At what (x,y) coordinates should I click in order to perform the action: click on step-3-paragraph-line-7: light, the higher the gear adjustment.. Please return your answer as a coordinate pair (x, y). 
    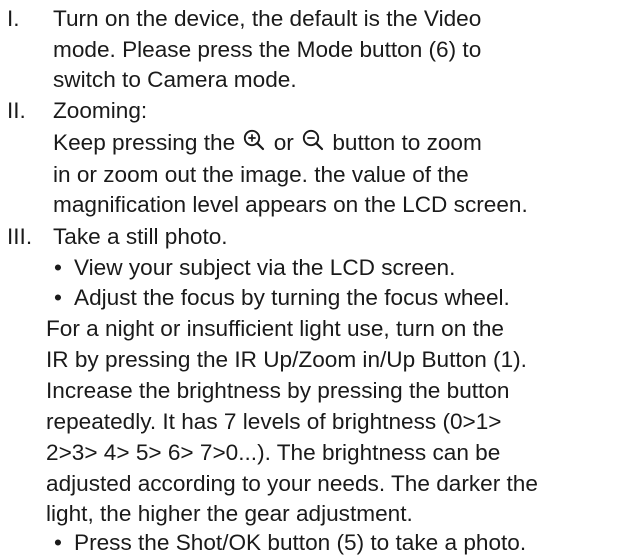
    Looking at the image, I should click on (229, 513).